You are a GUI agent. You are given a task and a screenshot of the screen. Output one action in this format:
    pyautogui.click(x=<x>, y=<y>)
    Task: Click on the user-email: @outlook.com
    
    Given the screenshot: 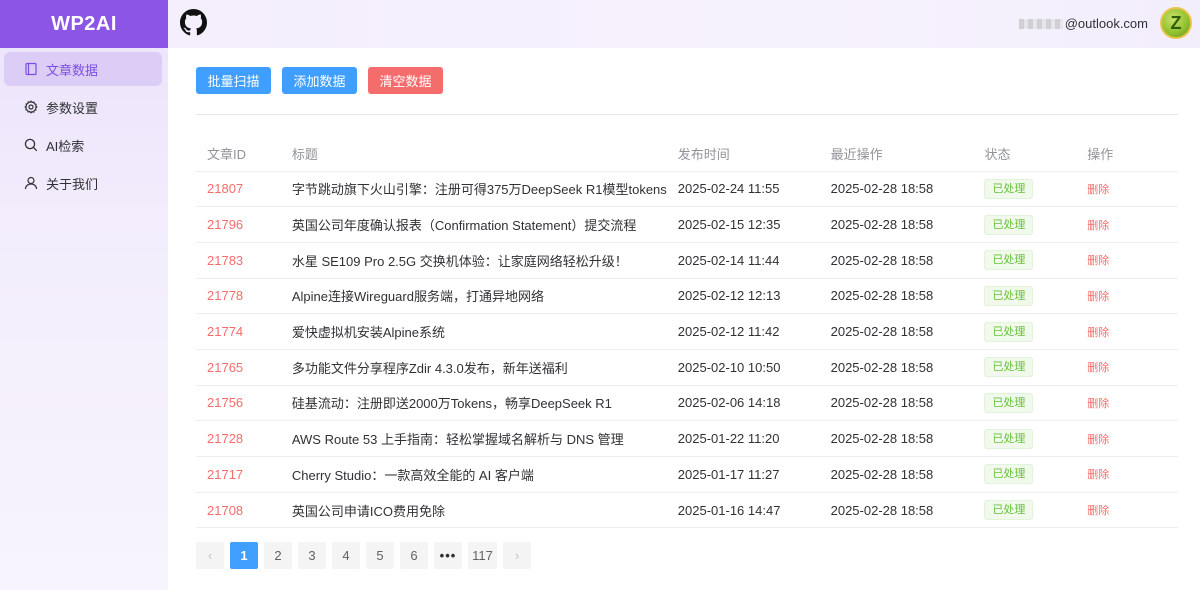 What is the action you would take?
    pyautogui.click(x=1083, y=23)
    